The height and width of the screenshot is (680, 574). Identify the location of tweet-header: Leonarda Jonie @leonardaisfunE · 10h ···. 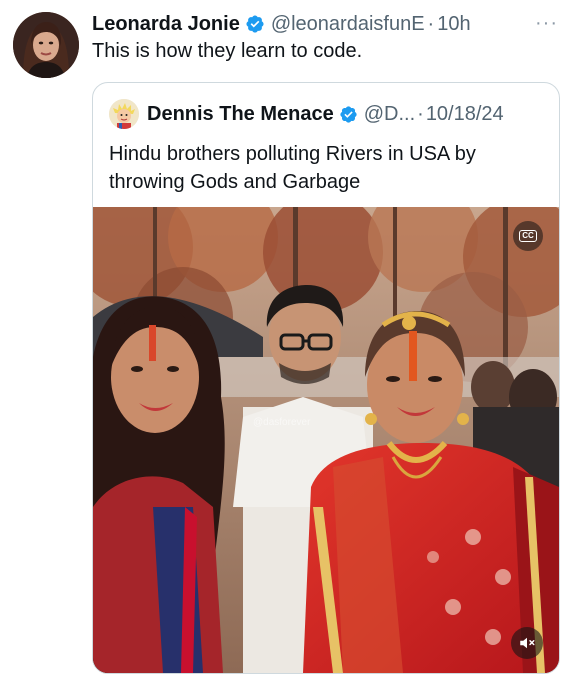
(325, 24).